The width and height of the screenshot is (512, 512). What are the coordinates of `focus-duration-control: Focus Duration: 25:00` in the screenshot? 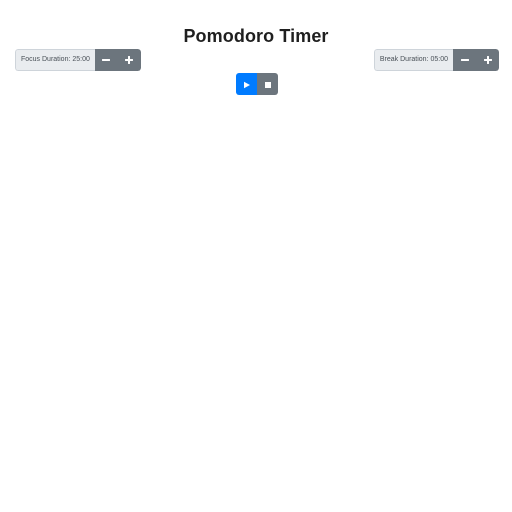 It's located at (78, 60).